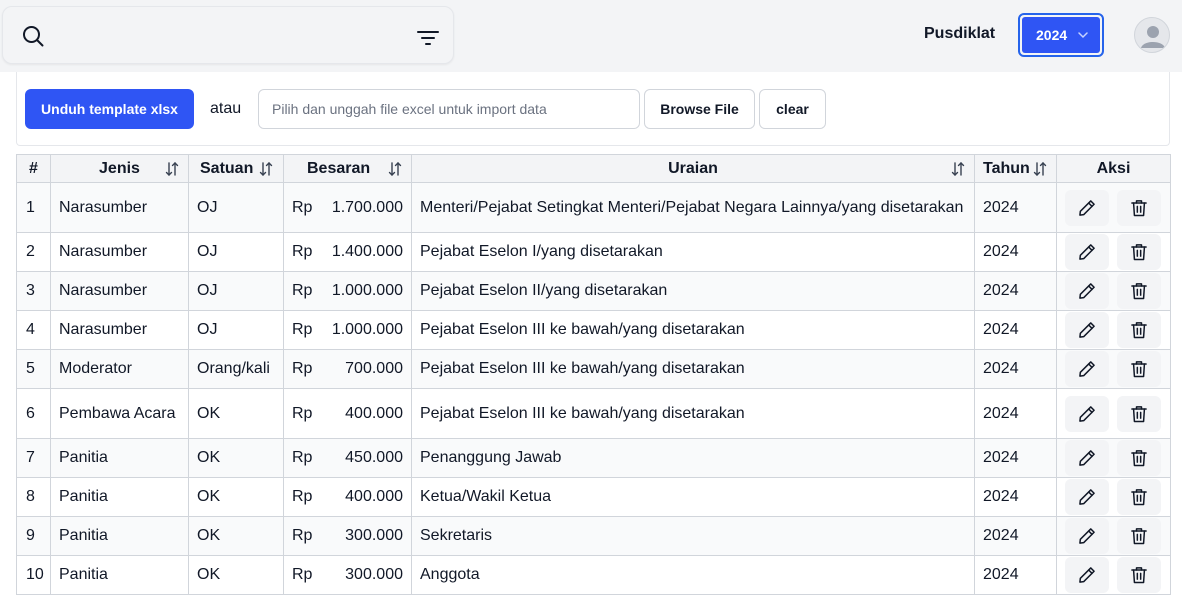  Describe the element at coordinates (693, 458) in the screenshot. I see `cell-uraian: Penanggung Jawab` at that location.